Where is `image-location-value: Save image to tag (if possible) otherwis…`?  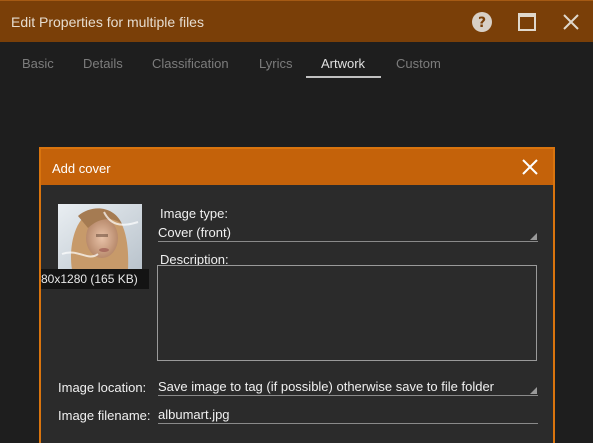 image-location-value: Save image to tag (if possible) otherwis… is located at coordinates (326, 386).